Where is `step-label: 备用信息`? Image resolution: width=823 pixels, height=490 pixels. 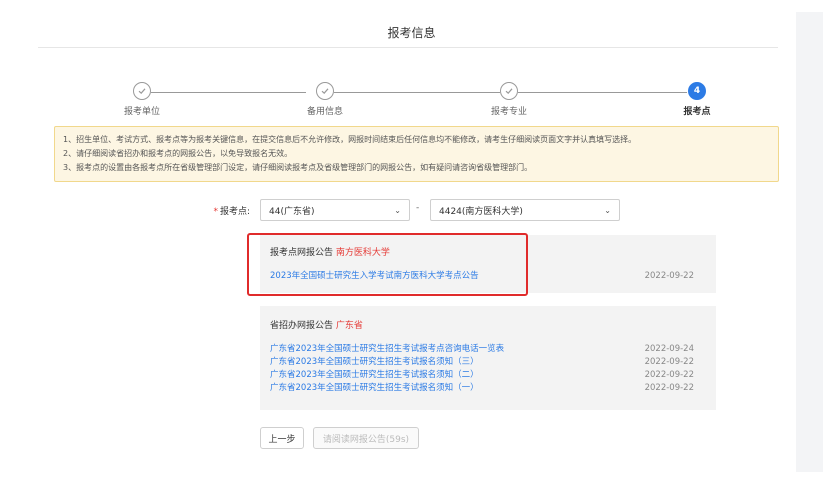
step-label: 备用信息 is located at coordinates (324, 112).